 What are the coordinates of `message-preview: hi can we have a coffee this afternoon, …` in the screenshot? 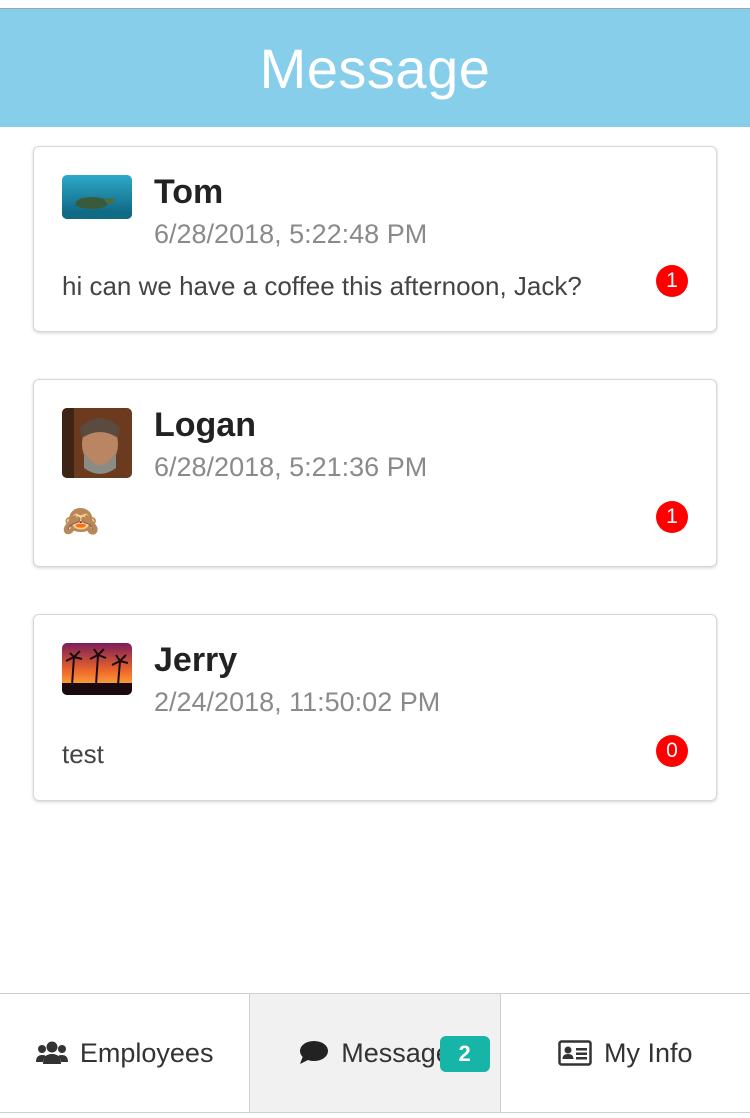 It's located at (322, 286).